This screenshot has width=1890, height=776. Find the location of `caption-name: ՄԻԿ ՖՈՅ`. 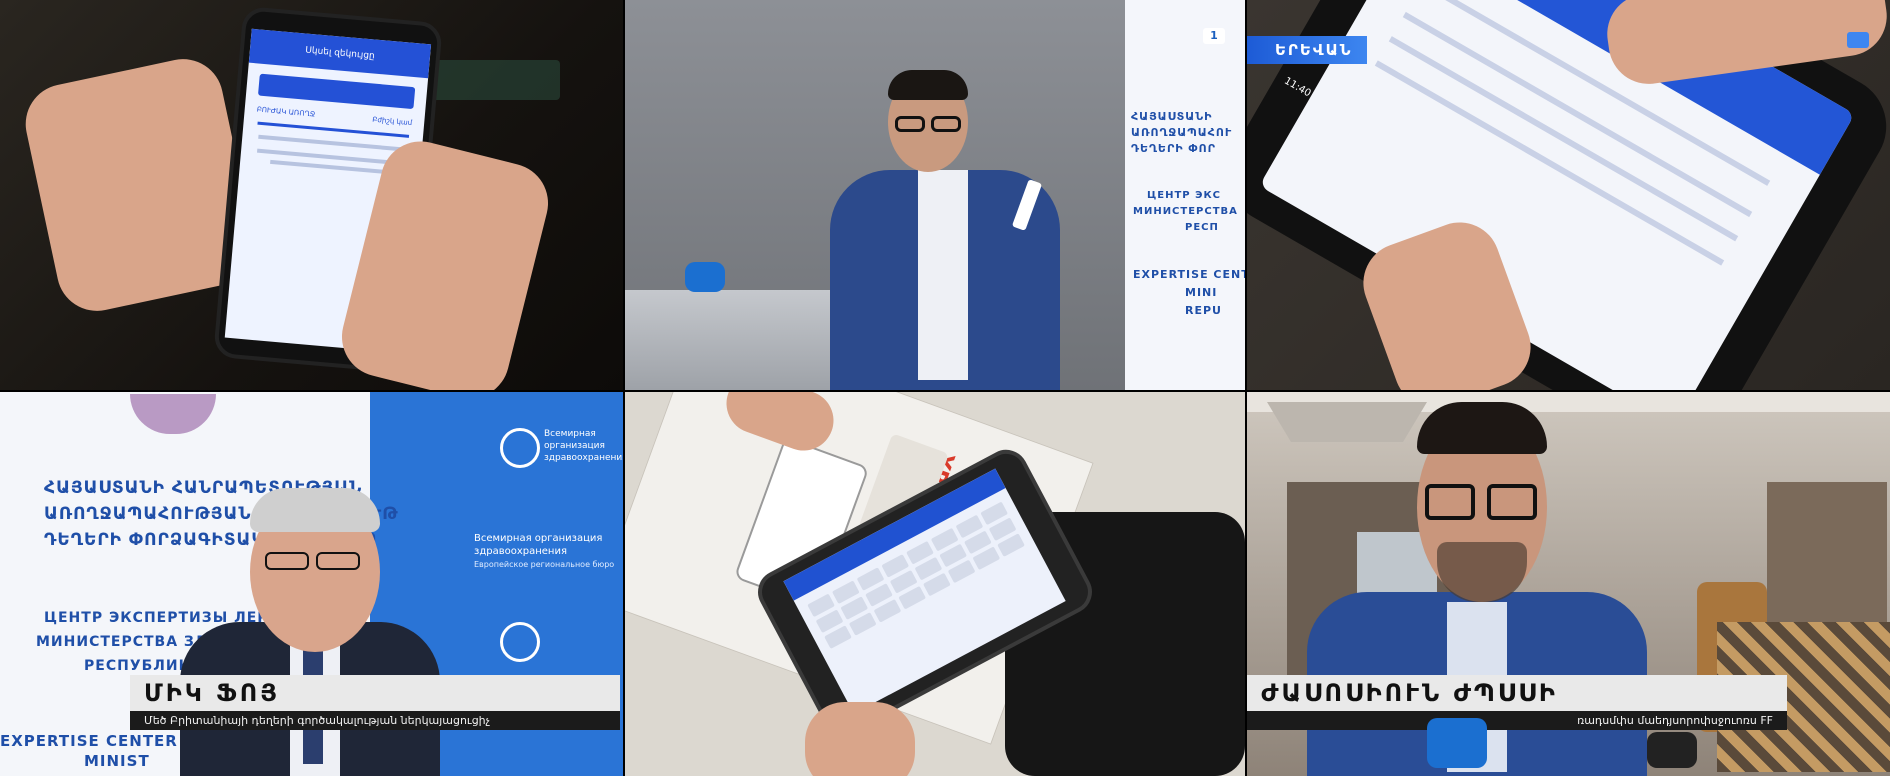

caption-name: ՄԻԿ ՖՈՅ is located at coordinates (375, 693).